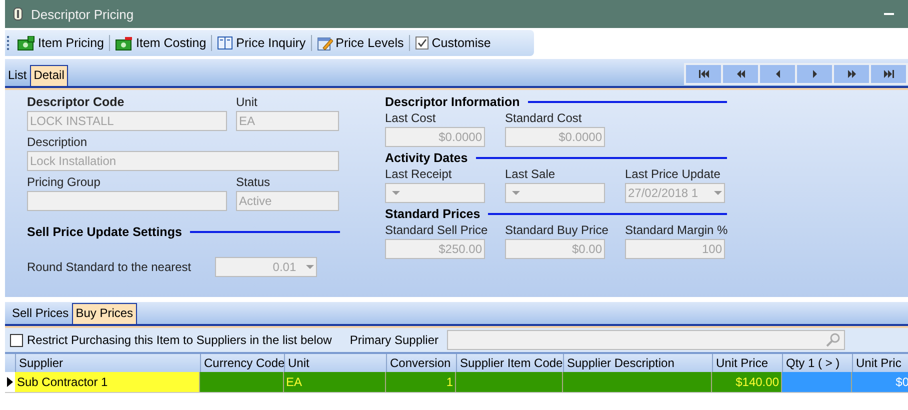 The height and width of the screenshot is (410, 908). Describe the element at coordinates (833, 340) in the screenshot. I see `search-icon` at that location.